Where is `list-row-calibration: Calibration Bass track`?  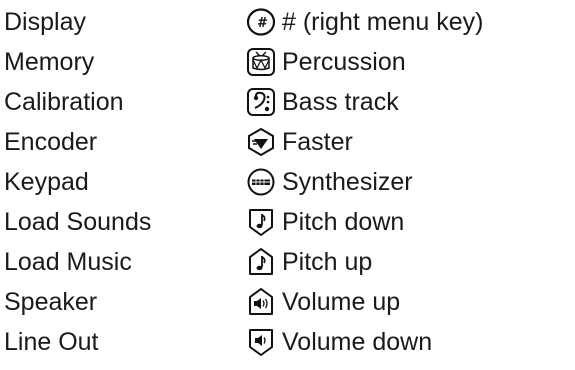 list-row-calibration: Calibration Bass track is located at coordinates (287, 102).